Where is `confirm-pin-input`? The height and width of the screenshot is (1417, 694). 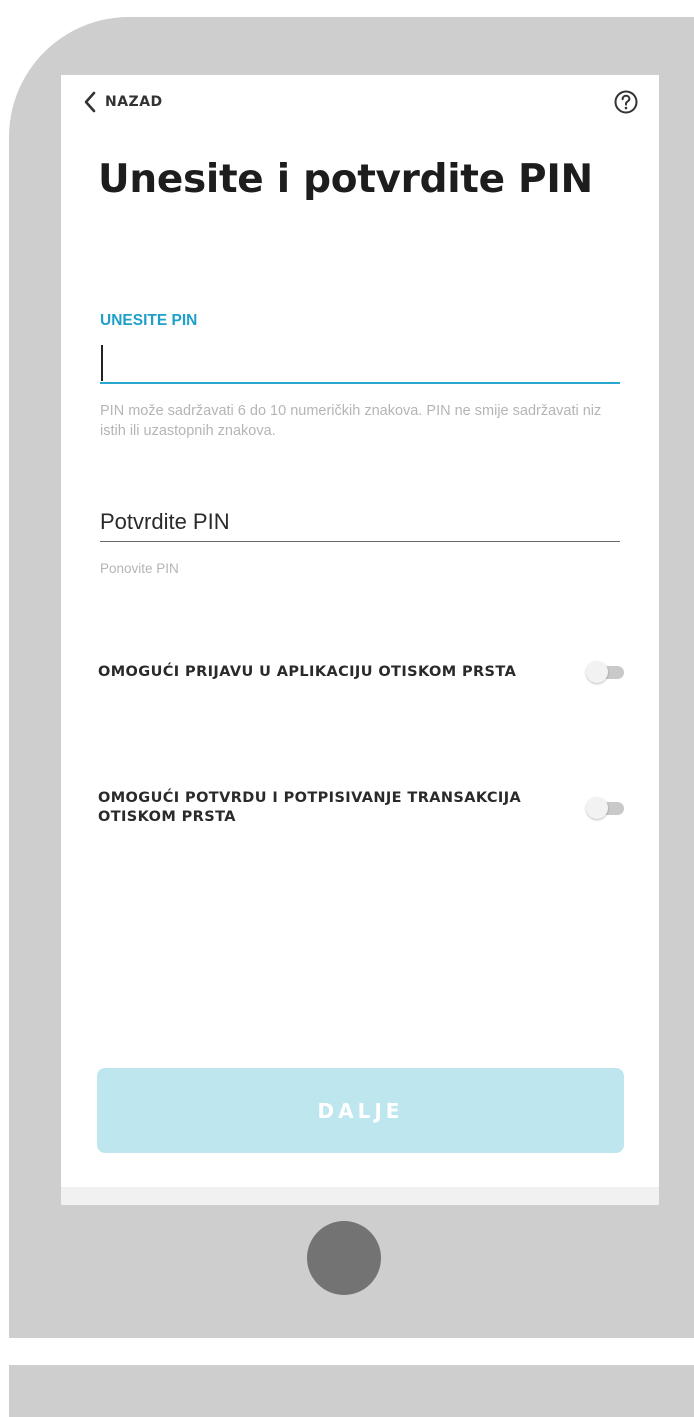
confirm-pin-input is located at coordinates (360, 522).